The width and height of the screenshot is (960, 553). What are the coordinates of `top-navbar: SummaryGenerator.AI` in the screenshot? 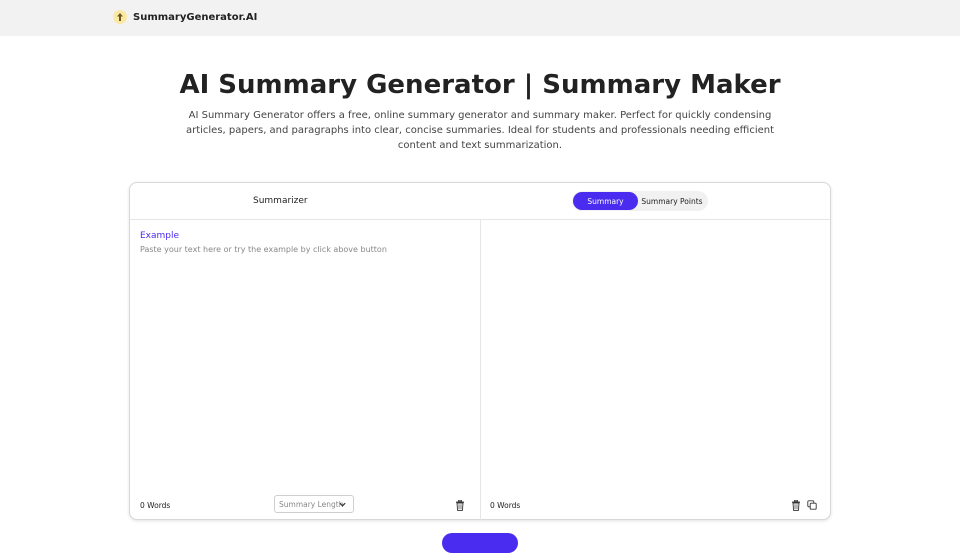 It's located at (480, 18).